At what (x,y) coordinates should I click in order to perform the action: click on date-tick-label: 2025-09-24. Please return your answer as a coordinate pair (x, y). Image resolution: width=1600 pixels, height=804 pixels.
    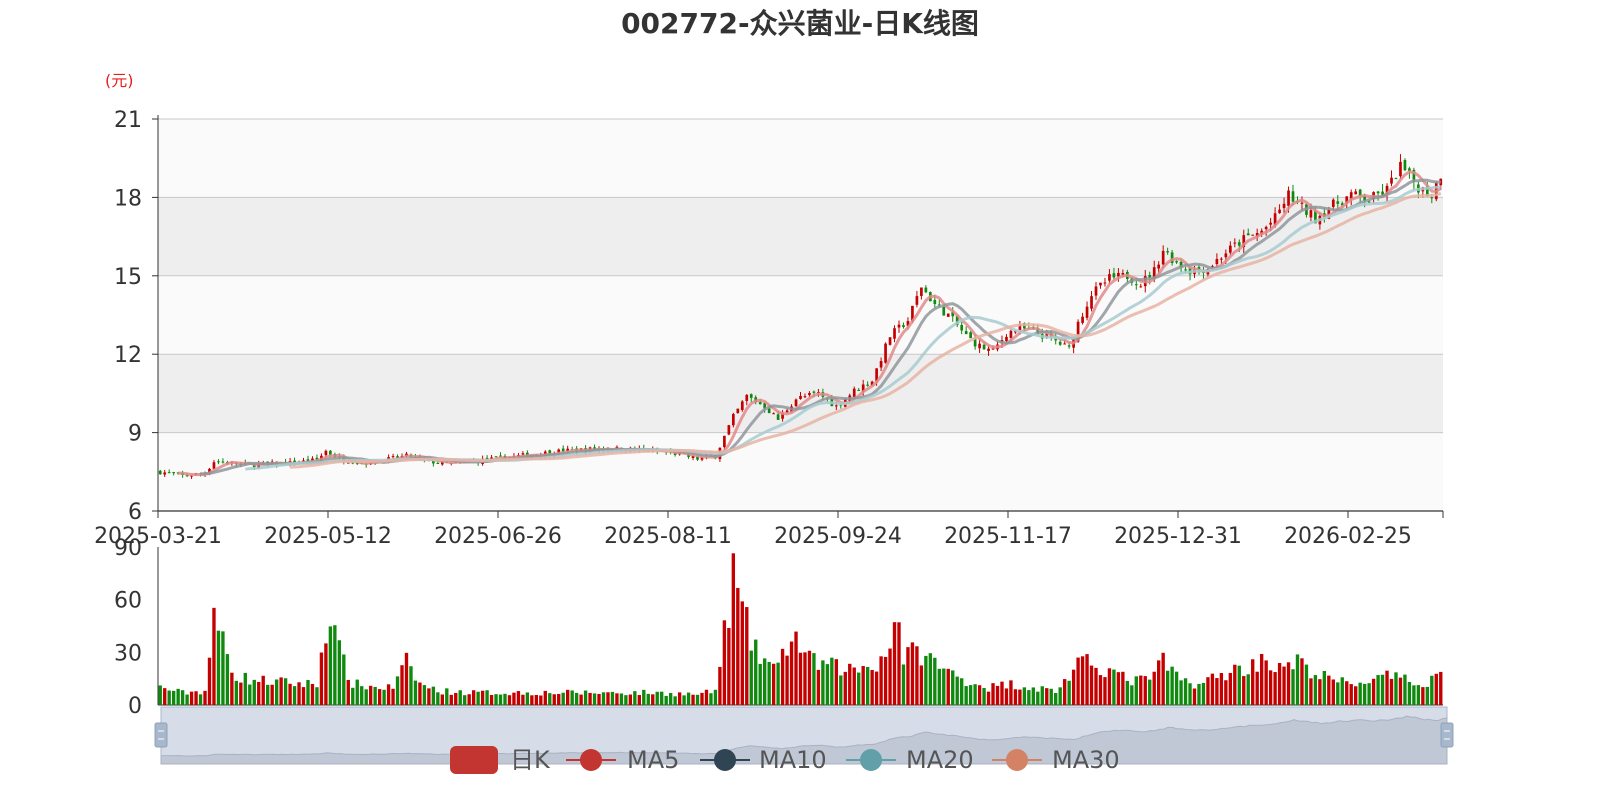
    Looking at the image, I should click on (838, 536).